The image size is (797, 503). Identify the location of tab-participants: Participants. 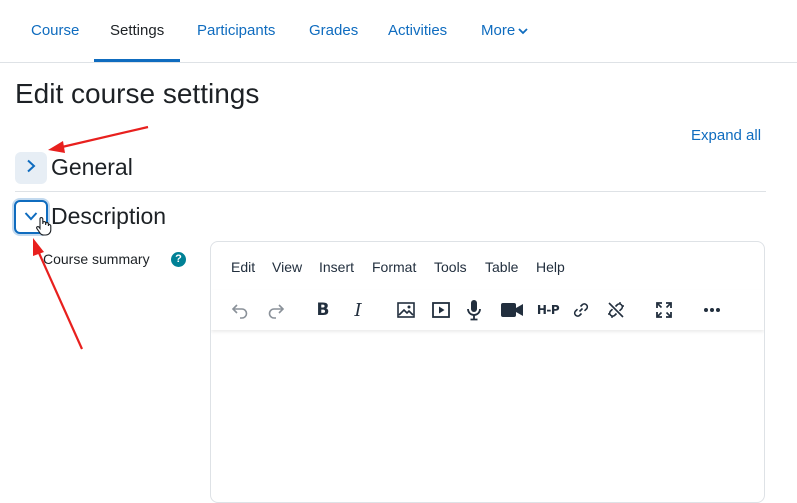
(236, 30).